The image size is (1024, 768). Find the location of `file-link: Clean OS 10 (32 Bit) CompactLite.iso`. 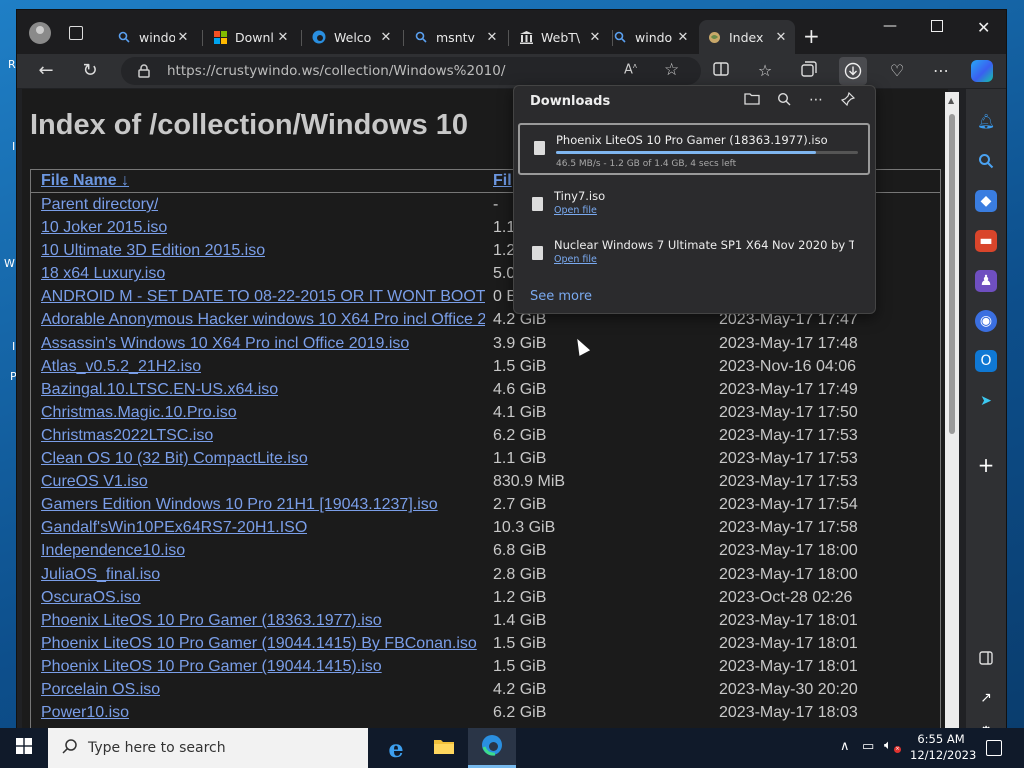

file-link: Clean OS 10 (32 Bit) CompactLite.iso is located at coordinates (174, 459).